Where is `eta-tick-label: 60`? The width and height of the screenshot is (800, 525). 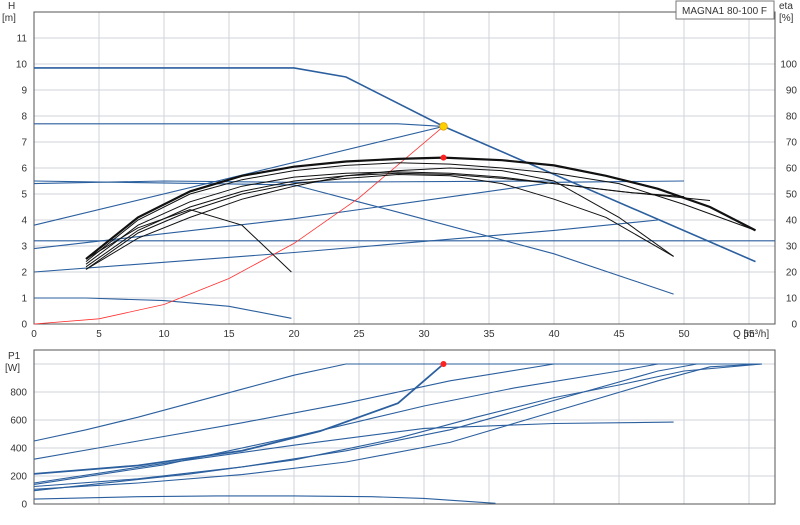
eta-tick-label: 60 is located at coordinates (792, 169).